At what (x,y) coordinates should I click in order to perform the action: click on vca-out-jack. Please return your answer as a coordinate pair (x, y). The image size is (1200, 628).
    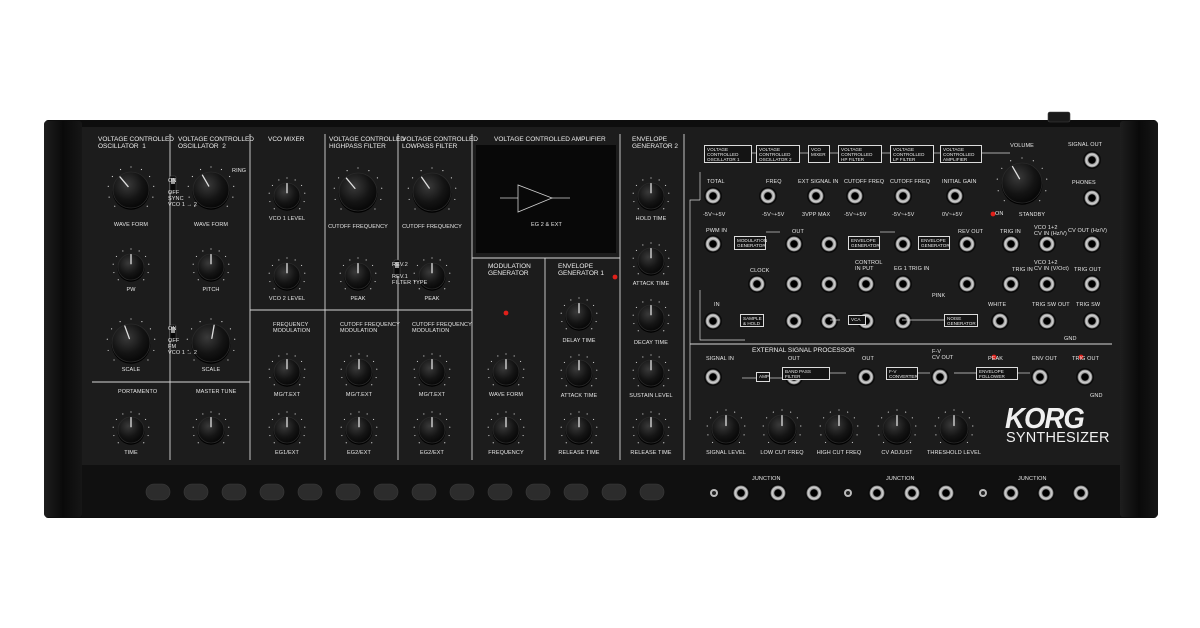
    Looking at the image, I should click on (903, 321).